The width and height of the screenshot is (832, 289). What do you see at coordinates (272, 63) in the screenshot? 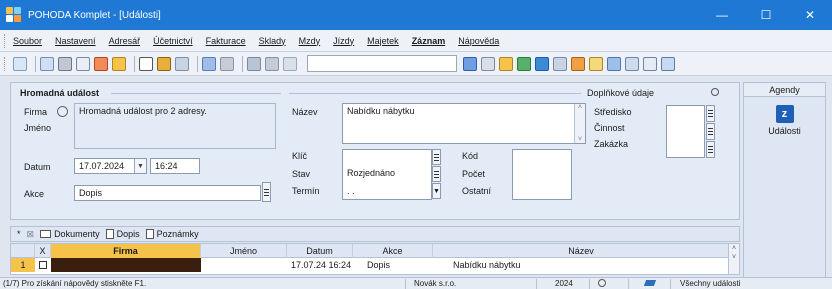
I see `delete-icon` at bounding box center [272, 63].